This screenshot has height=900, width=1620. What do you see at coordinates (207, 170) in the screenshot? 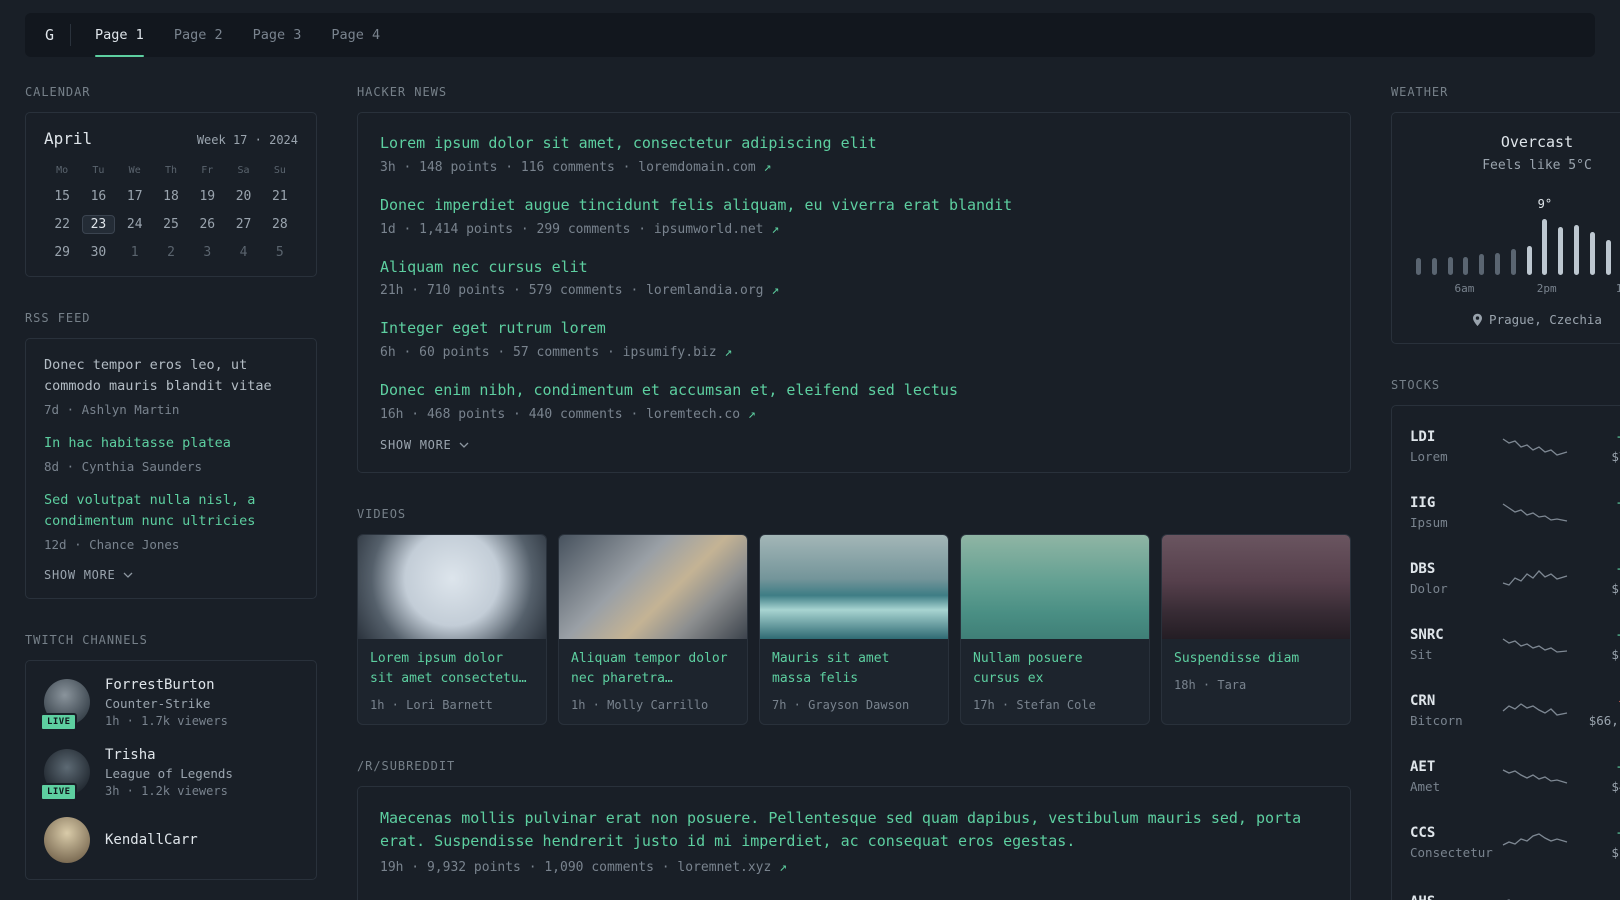
I see `day-header: Fr` at bounding box center [207, 170].